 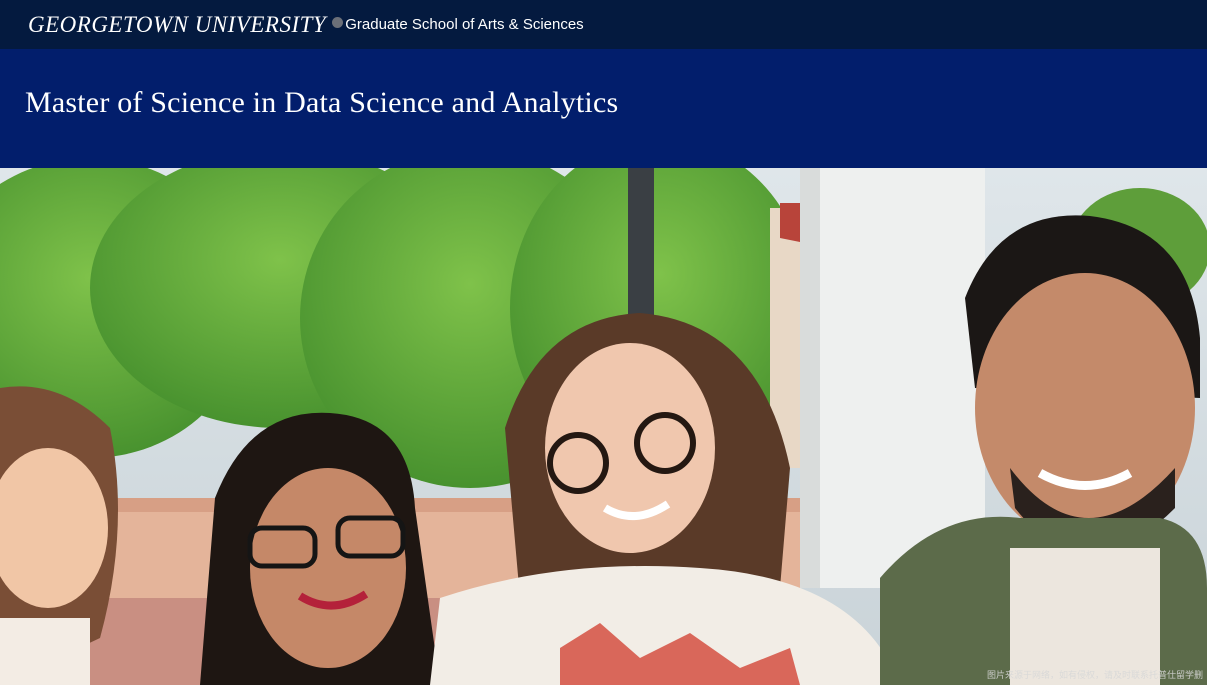 I want to click on school-link: Graduate School of Arts & Sciences, so click(x=464, y=24).